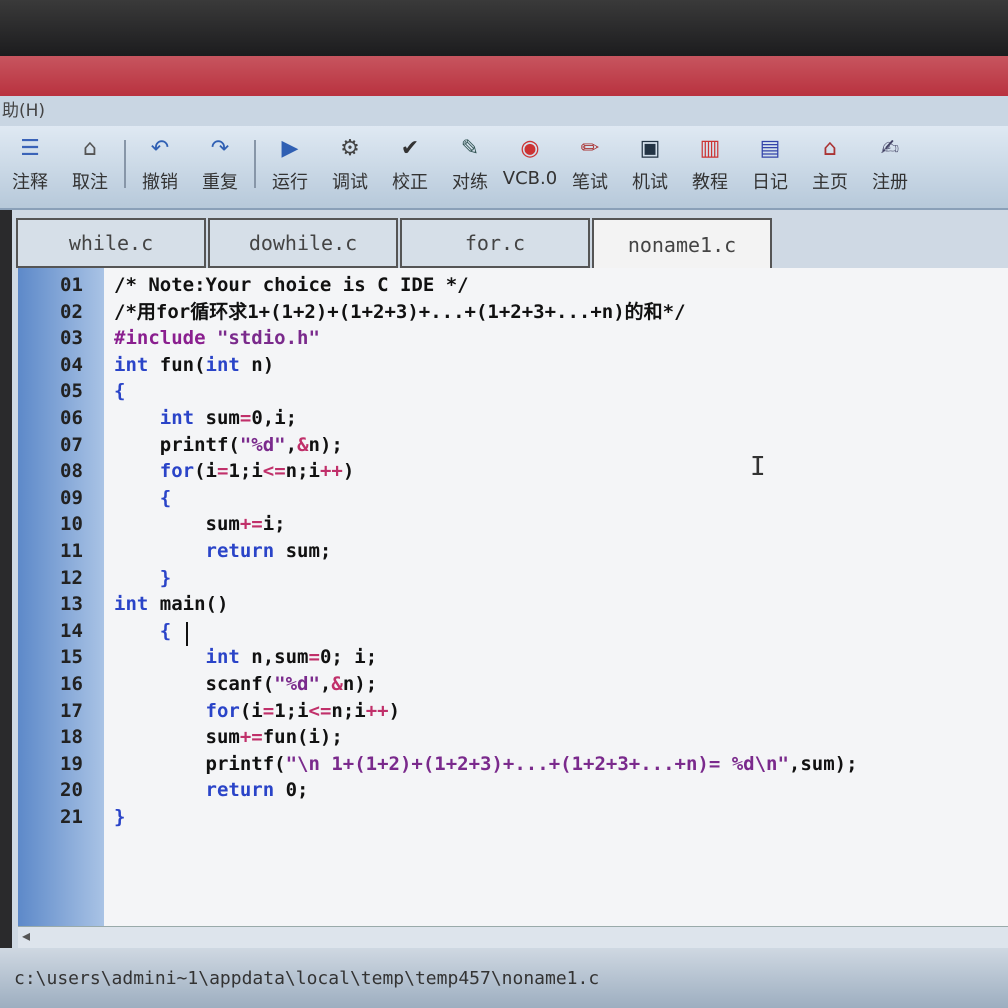  Describe the element at coordinates (410, 148) in the screenshot. I see `check-icon: ✔` at that location.